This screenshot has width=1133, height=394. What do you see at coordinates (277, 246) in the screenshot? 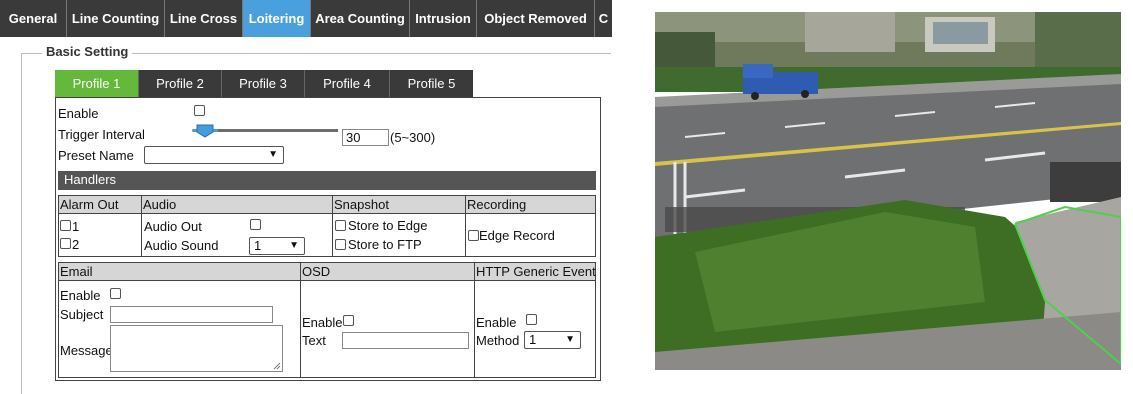
I see `audio-sound-select: 1 ▼` at bounding box center [277, 246].